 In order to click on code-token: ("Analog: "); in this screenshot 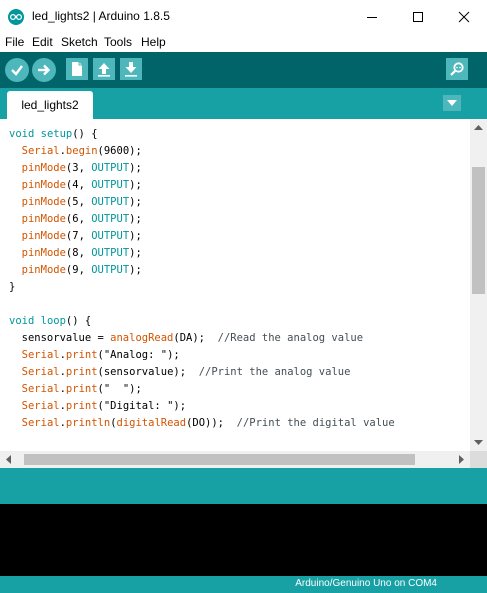, I will do `click(138, 355)`.